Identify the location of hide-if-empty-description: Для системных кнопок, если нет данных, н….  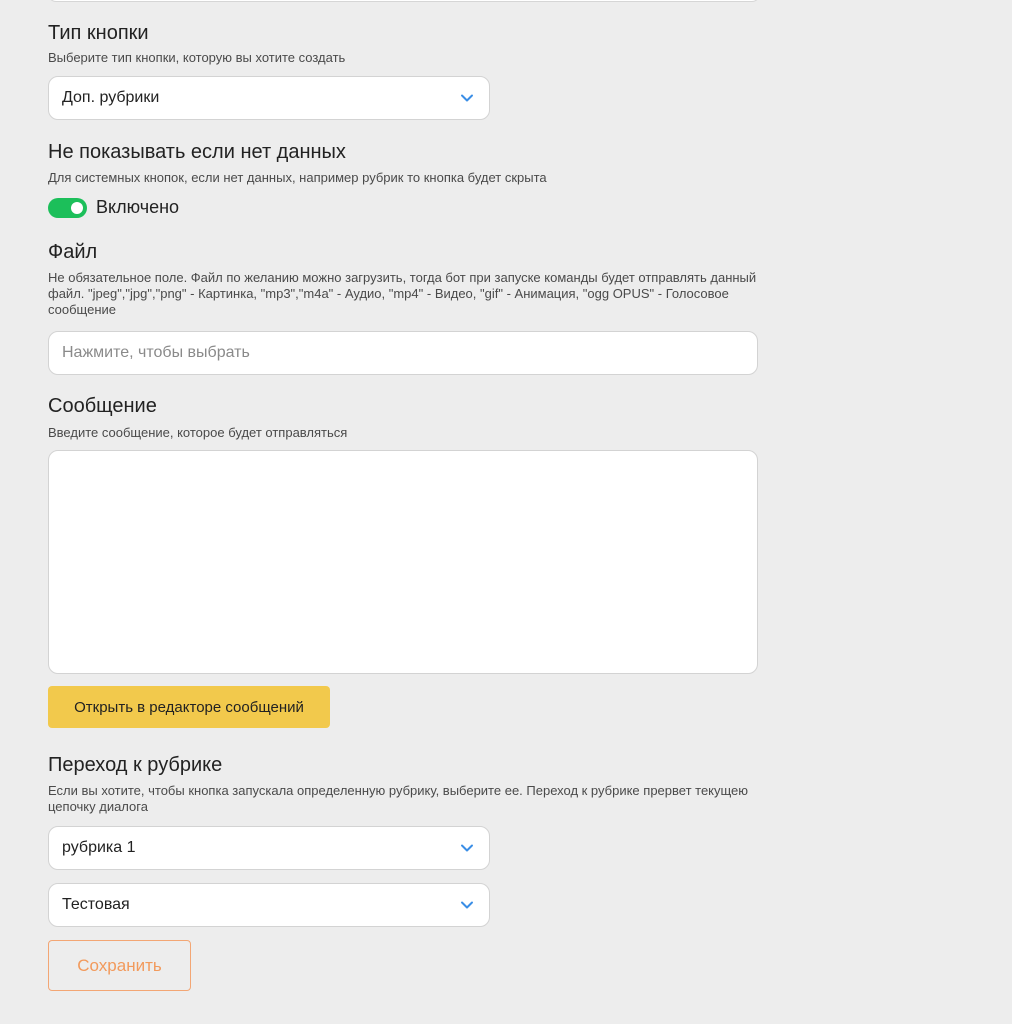
(297, 177).